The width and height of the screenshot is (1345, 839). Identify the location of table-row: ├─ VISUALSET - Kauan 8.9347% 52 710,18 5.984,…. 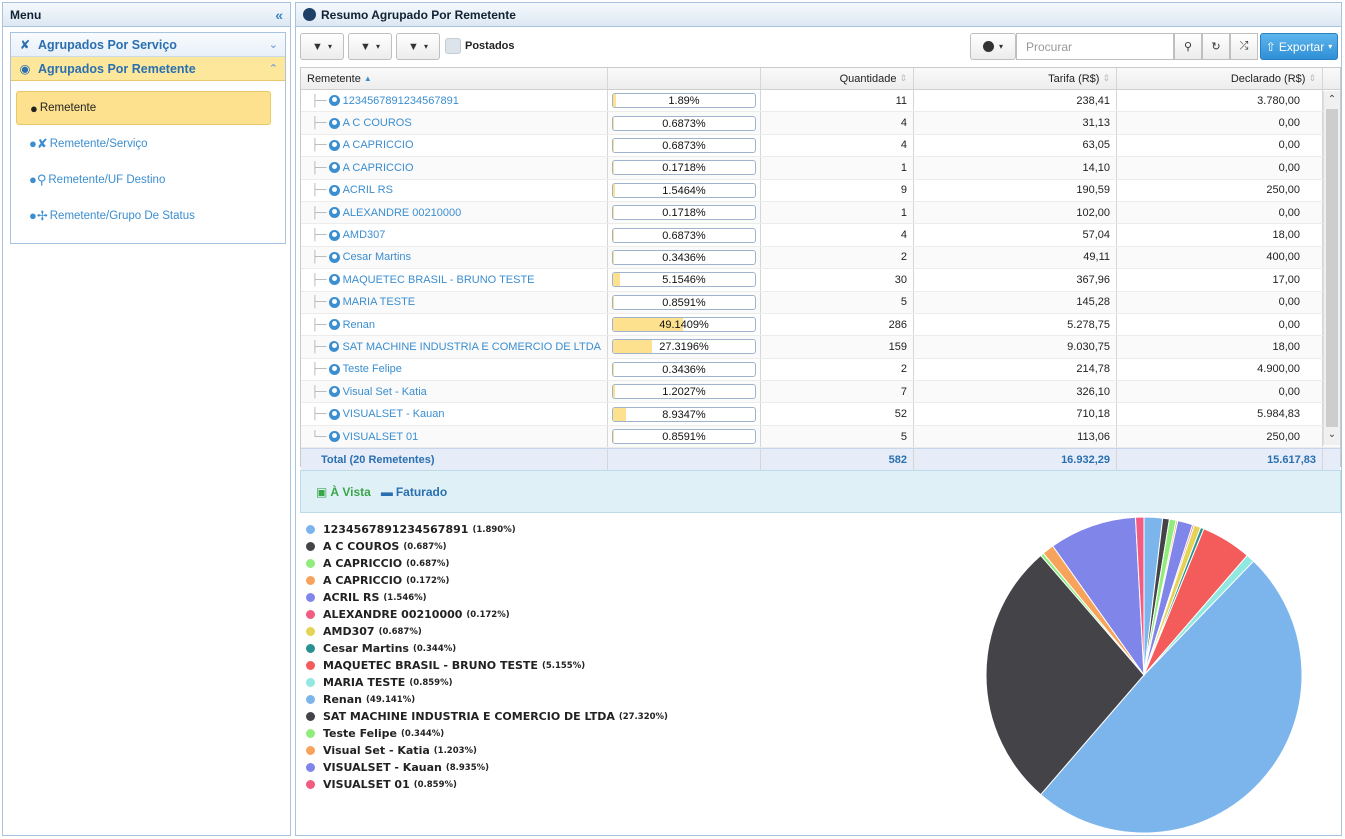
(820, 414).